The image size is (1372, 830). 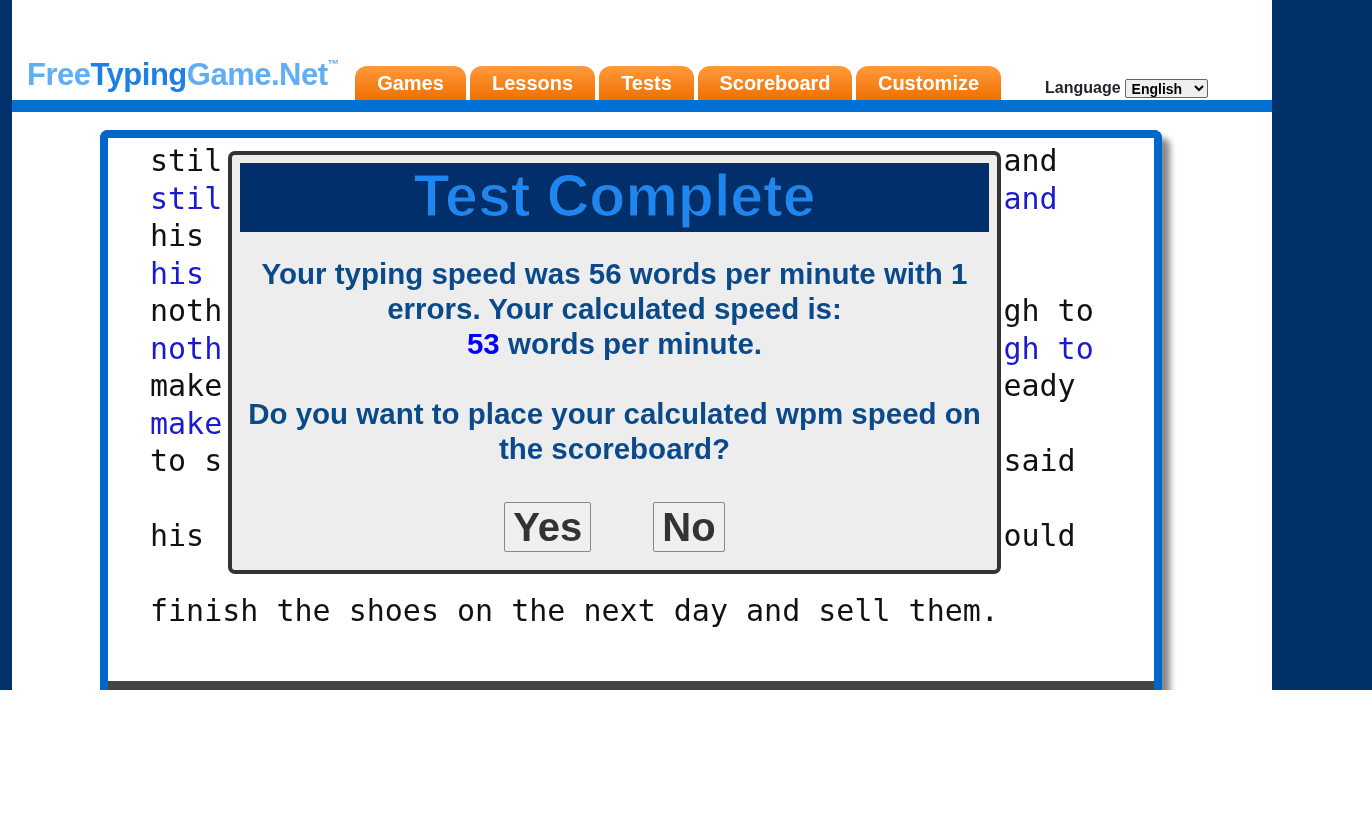 I want to click on passage-text: to s, so click(x=186, y=461).